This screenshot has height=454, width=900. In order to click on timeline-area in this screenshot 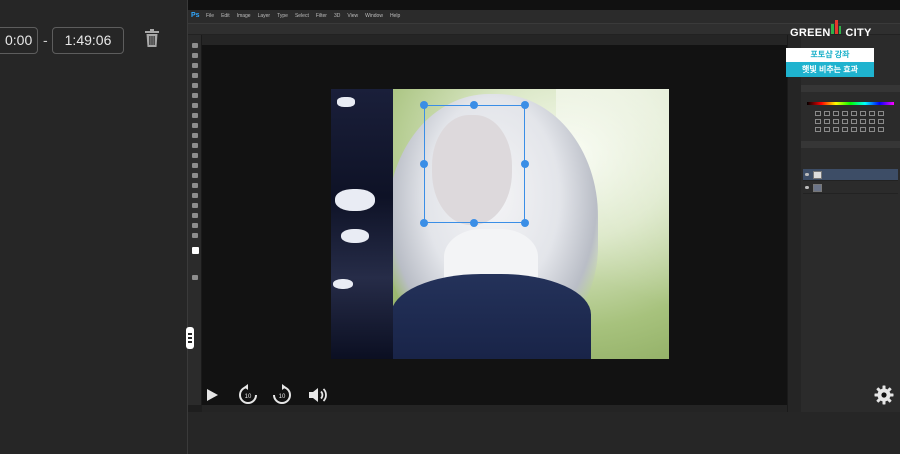, I will do `click(544, 433)`.